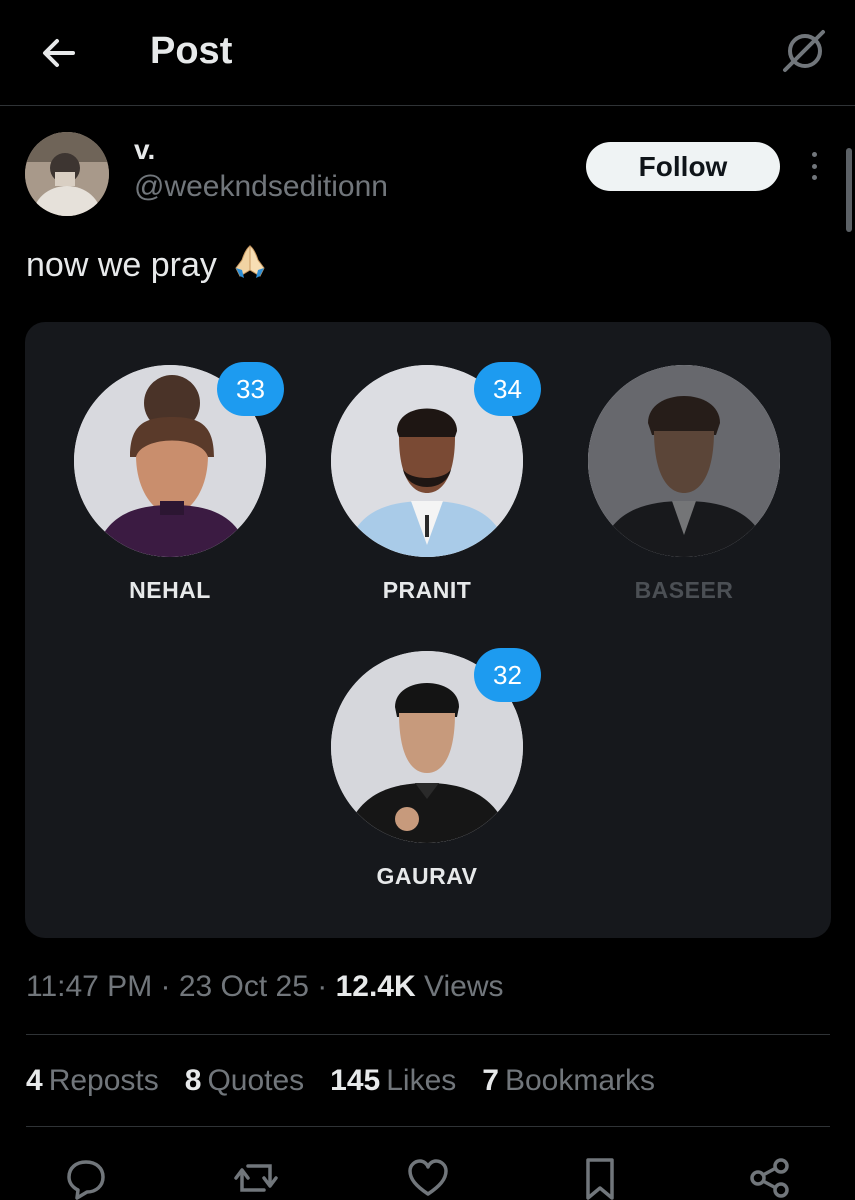 Image resolution: width=855 pixels, height=1200 pixels. I want to click on repost-button, so click(256, 1178).